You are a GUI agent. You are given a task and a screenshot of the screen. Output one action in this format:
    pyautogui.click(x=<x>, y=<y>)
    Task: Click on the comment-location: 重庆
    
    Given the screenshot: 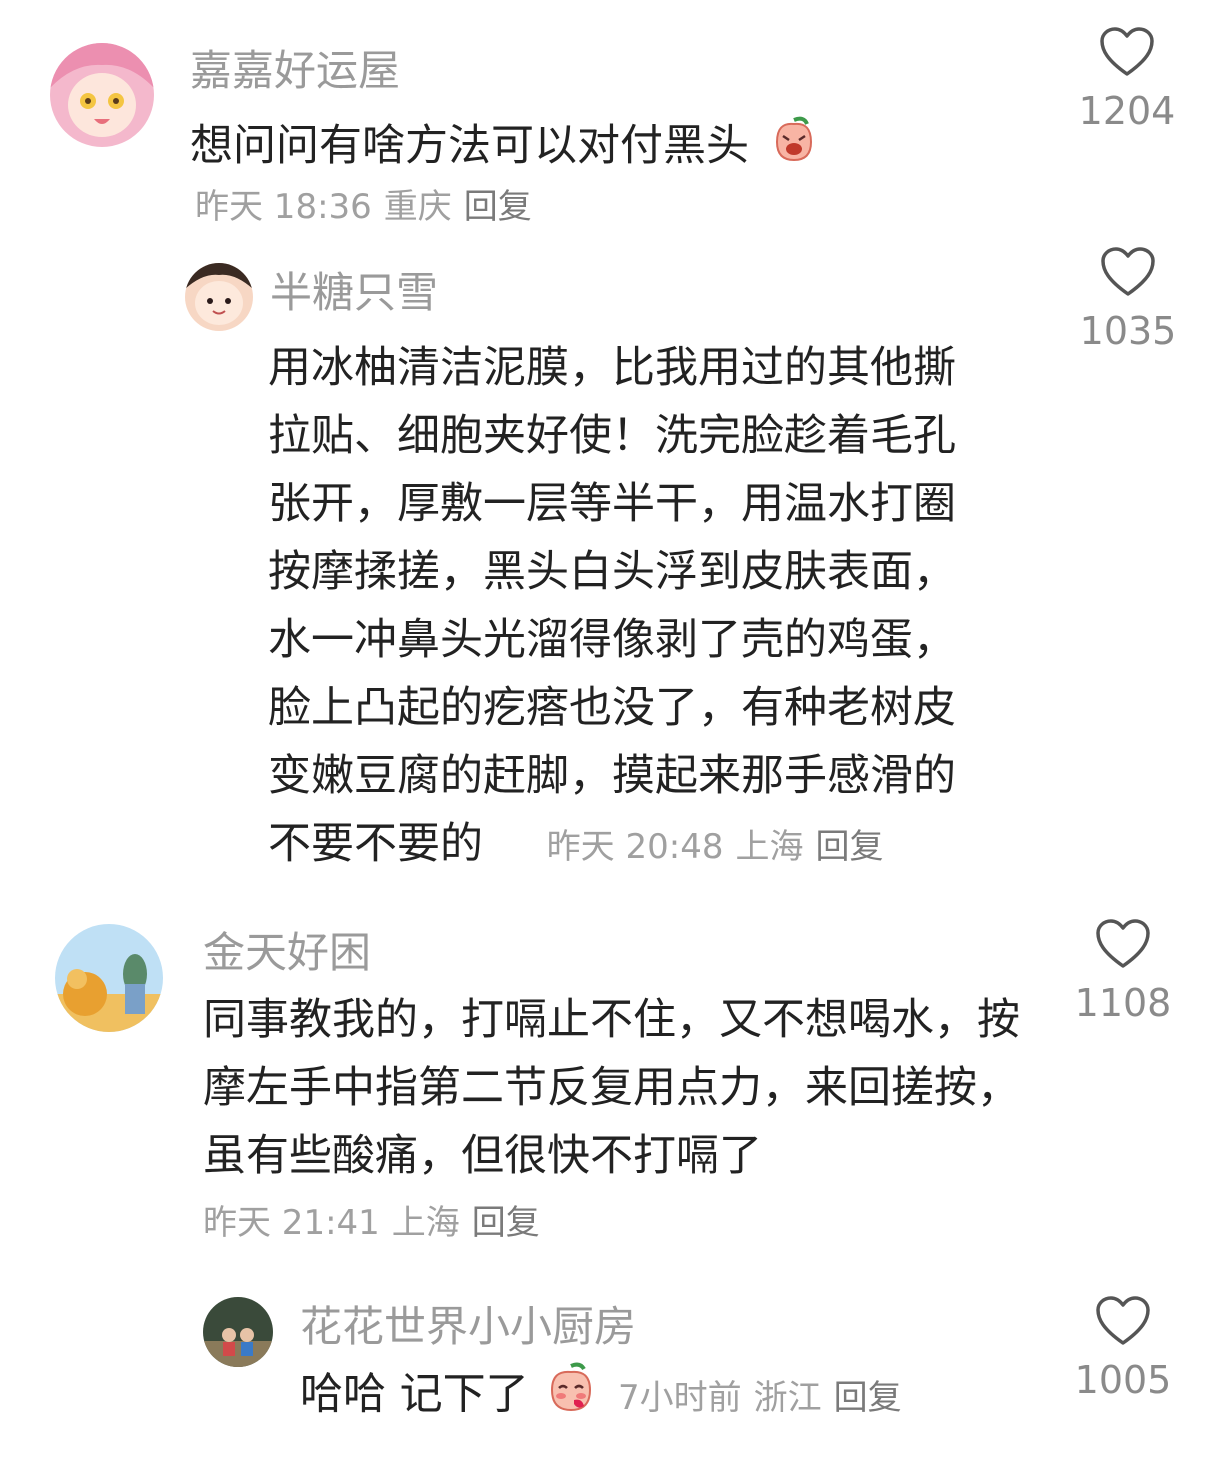 What is the action you would take?
    pyautogui.click(x=417, y=207)
    